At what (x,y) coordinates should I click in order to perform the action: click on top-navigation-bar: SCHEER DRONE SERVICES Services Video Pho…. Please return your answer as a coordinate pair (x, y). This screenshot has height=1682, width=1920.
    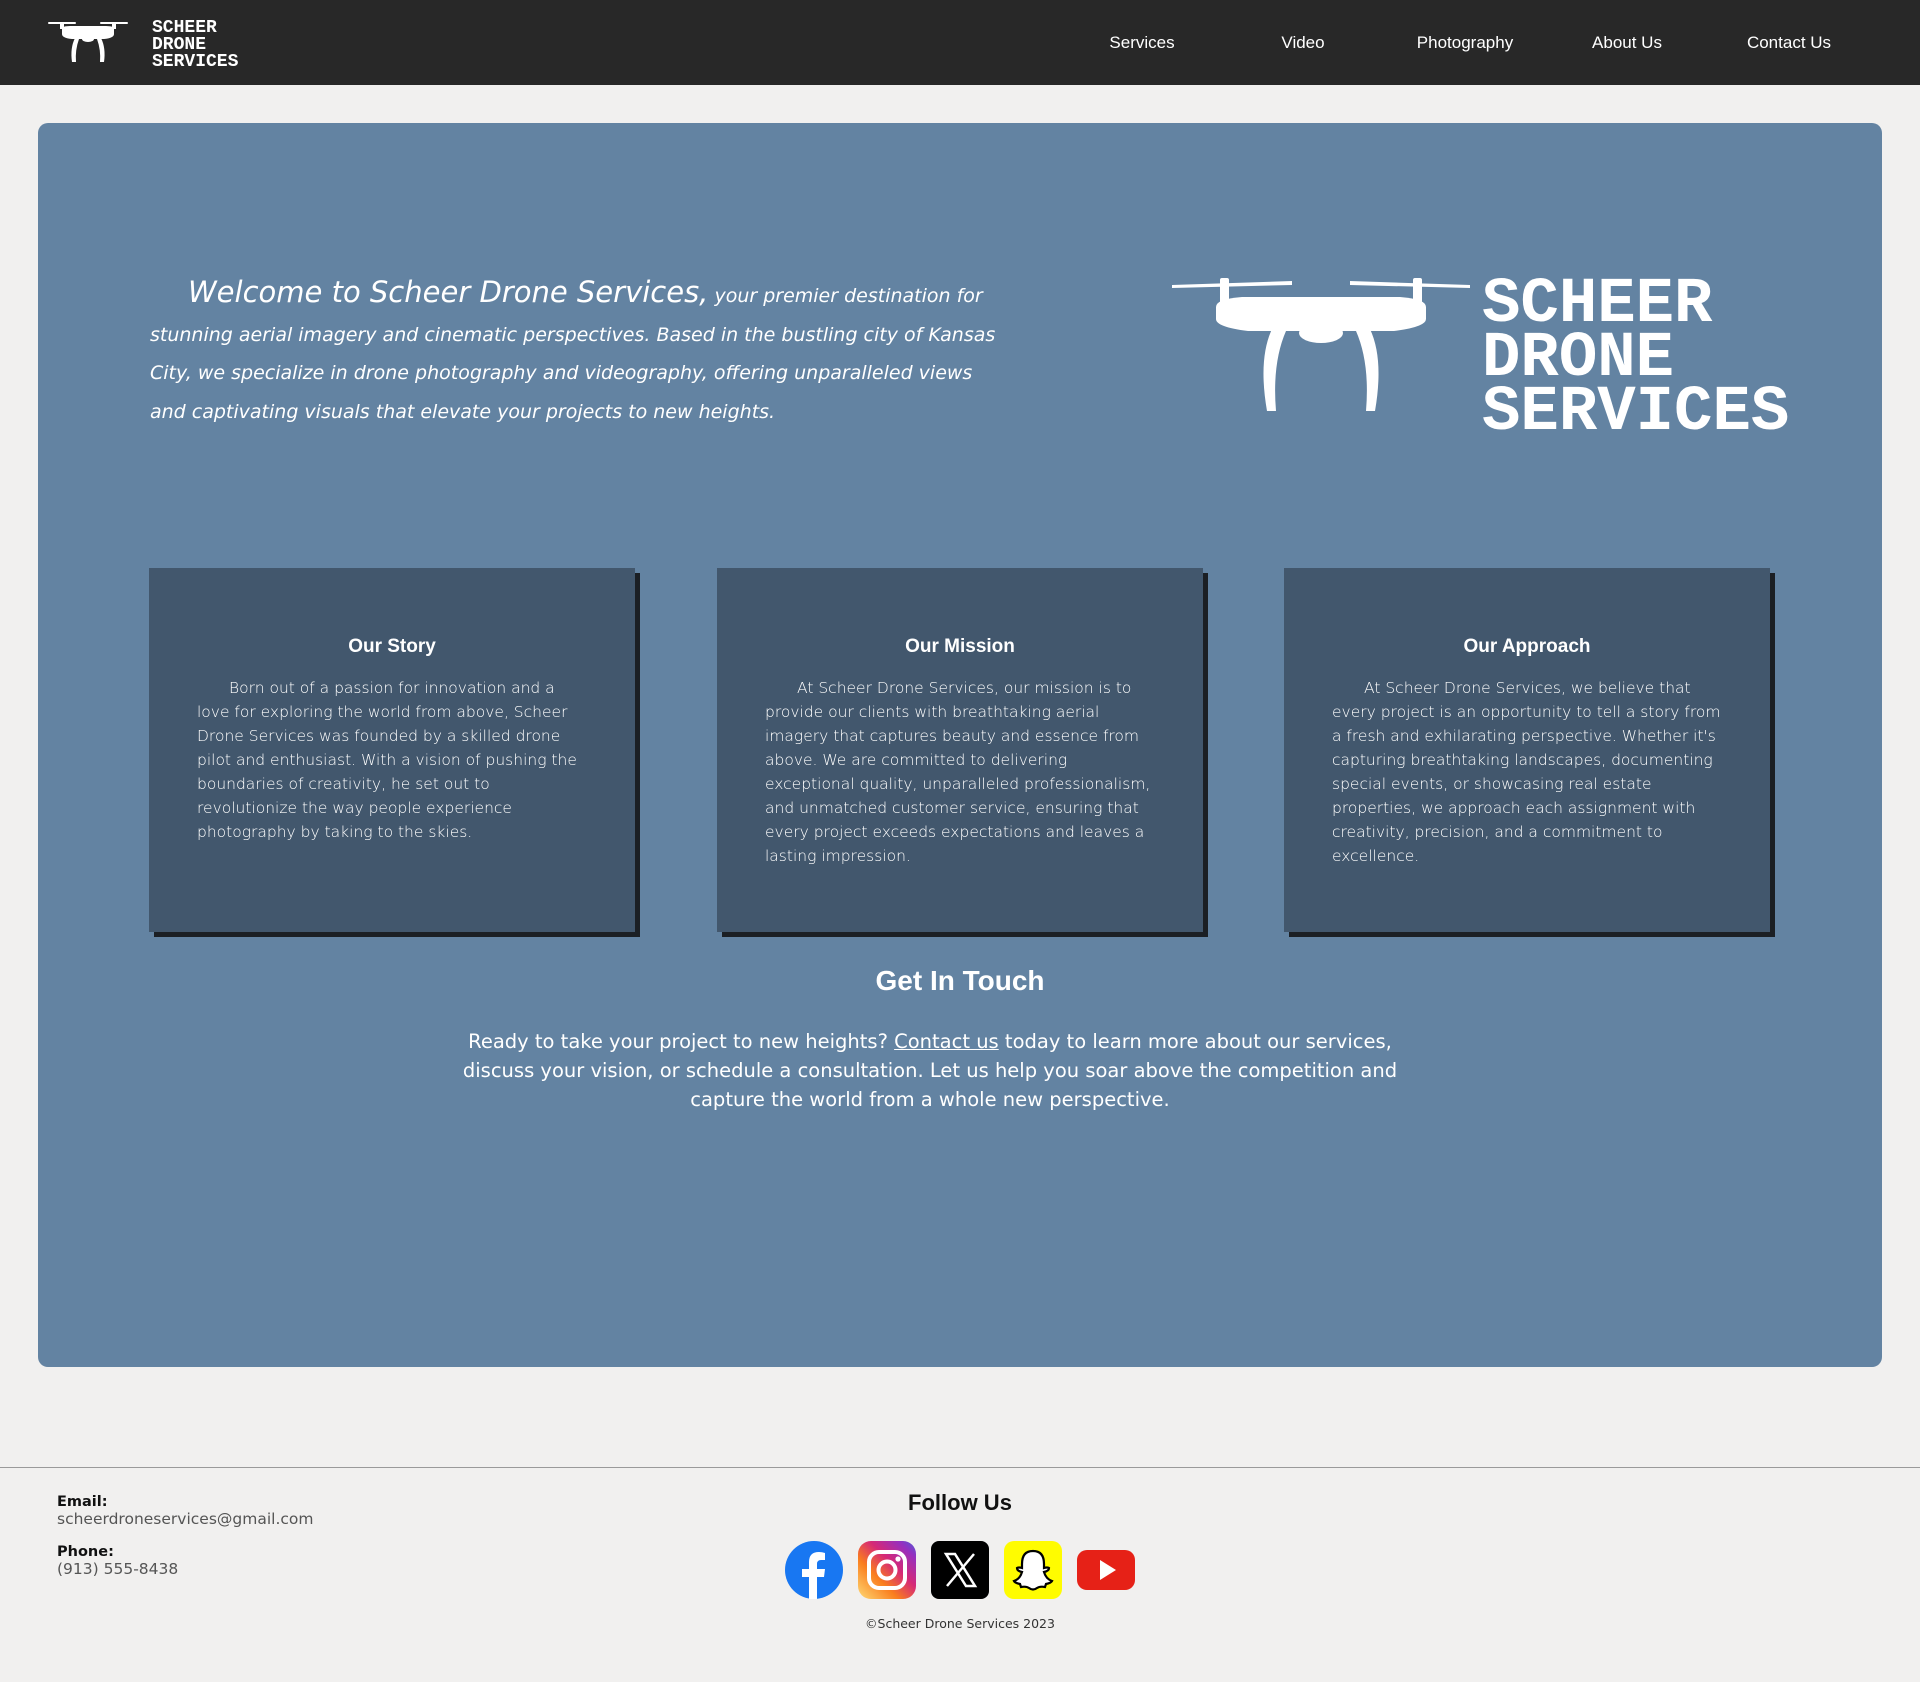
    Looking at the image, I should click on (960, 42).